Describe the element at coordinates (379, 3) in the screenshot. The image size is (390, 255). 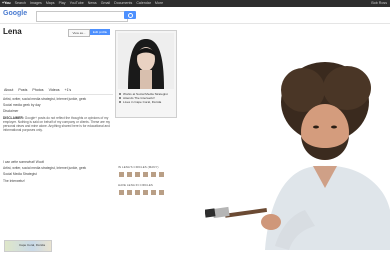
I see `user-name: Bob Ross` at that location.